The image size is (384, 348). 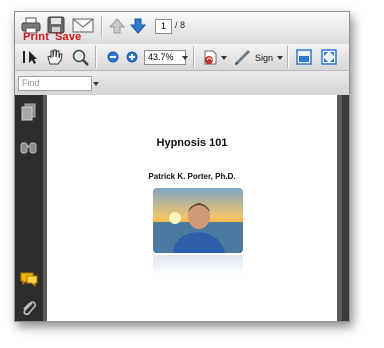 What do you see at coordinates (163, 26) in the screenshot?
I see `page-number-input: 1` at bounding box center [163, 26].